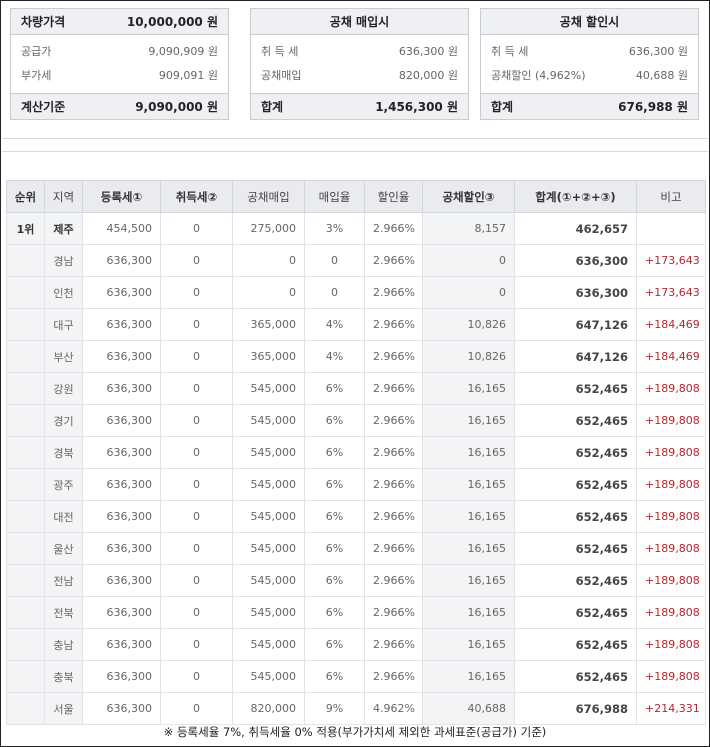 This screenshot has width=710, height=747. What do you see at coordinates (671, 260) in the screenshot?
I see `note-cell: +173,643` at bounding box center [671, 260].